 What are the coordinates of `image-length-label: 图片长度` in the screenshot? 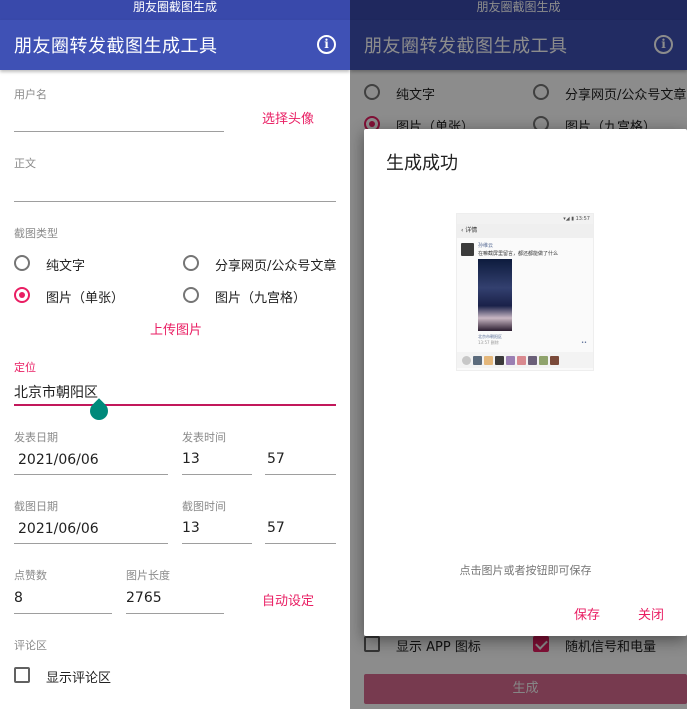 It's located at (148, 575).